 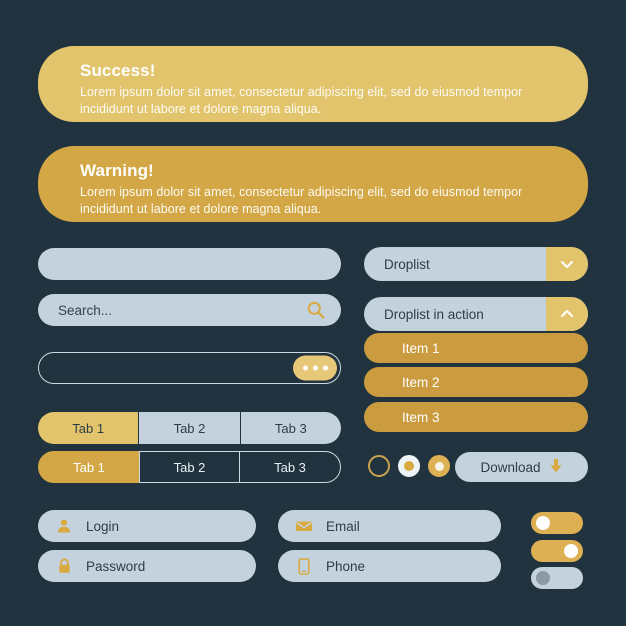 I want to click on password-field: Password, so click(x=147, y=566).